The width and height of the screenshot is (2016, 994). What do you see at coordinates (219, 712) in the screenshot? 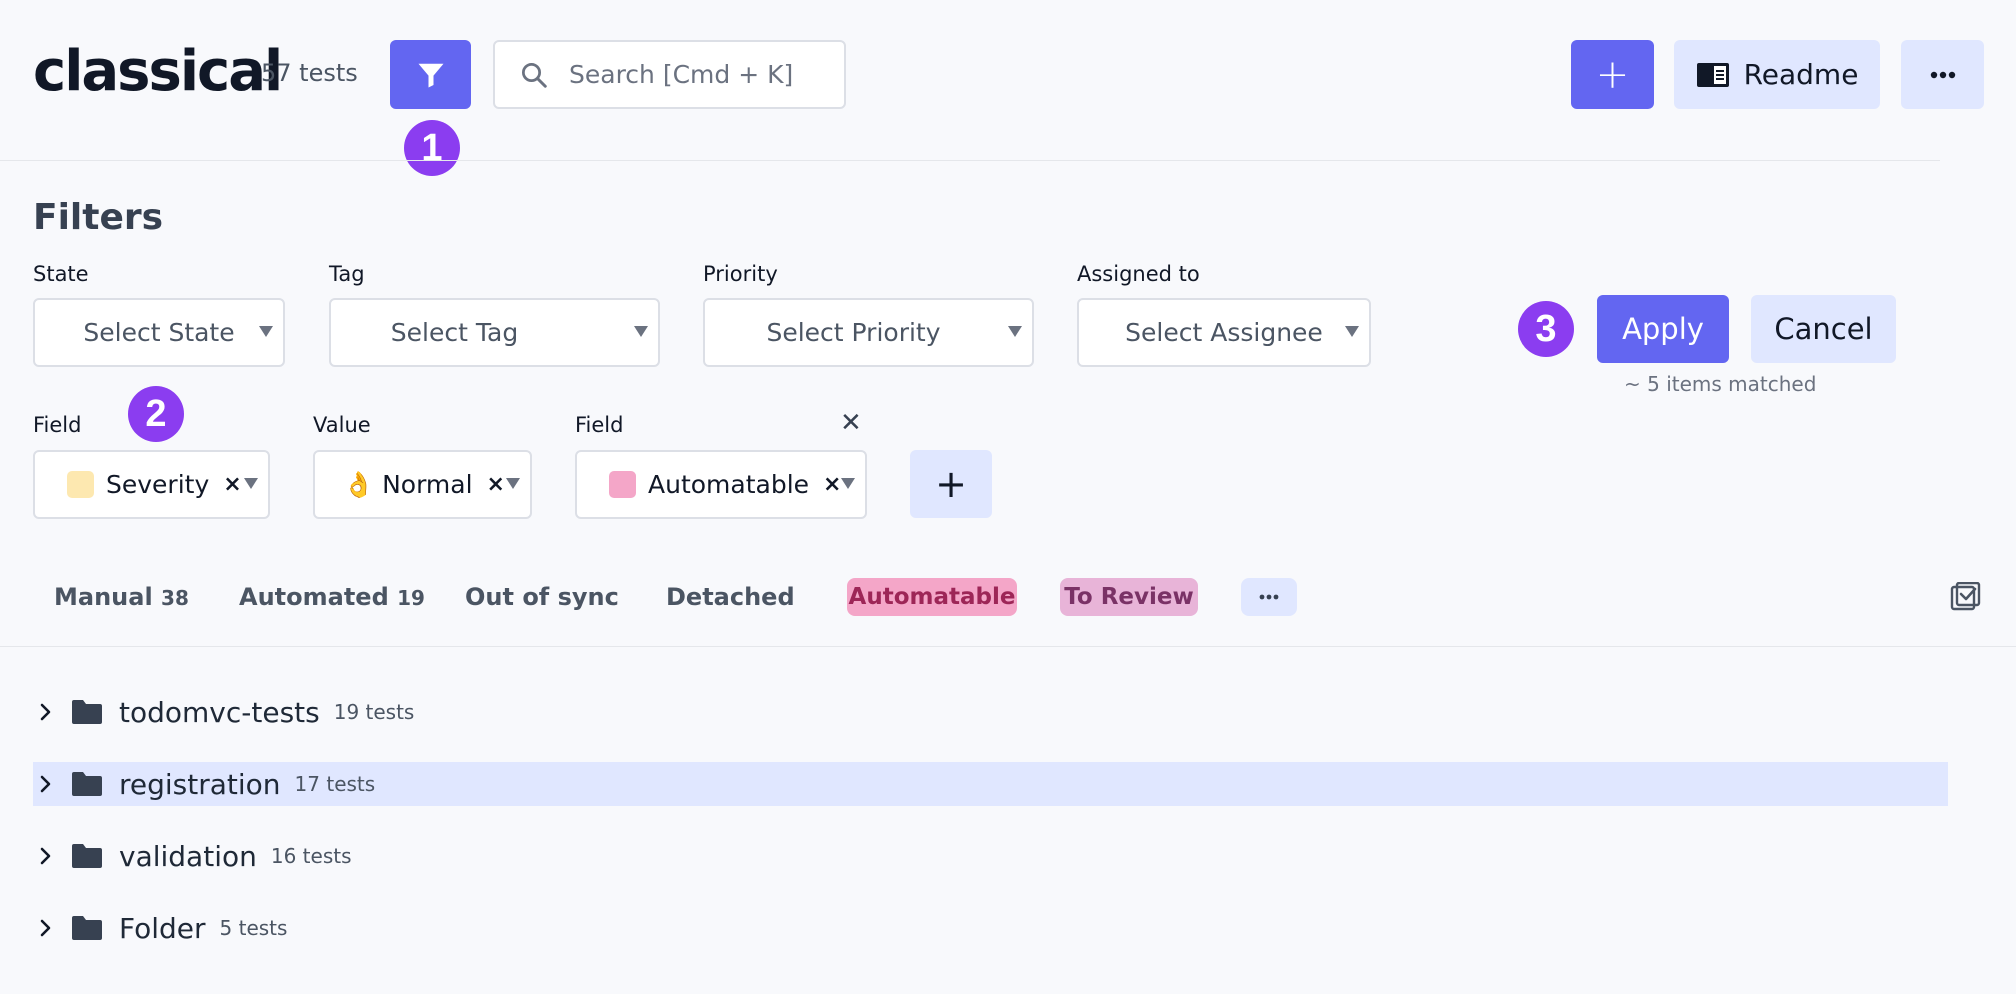
I see `folder-name: todomvc-tests` at bounding box center [219, 712].